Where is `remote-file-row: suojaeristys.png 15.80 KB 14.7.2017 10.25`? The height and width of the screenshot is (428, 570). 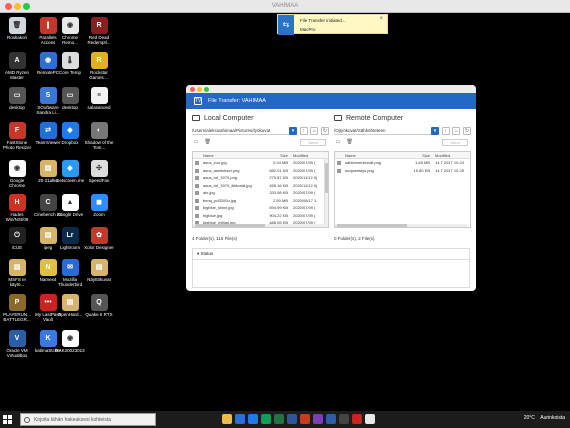 remote-file-row: suojaeristys.png 15.80 KB 14.7.2017 10.25 is located at coordinates (402, 171).